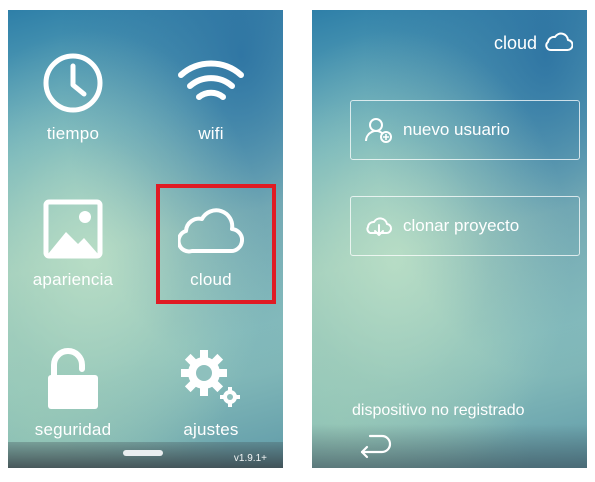 This screenshot has width=595, height=482. What do you see at coordinates (449, 446) in the screenshot?
I see `bottom-bar` at bounding box center [449, 446].